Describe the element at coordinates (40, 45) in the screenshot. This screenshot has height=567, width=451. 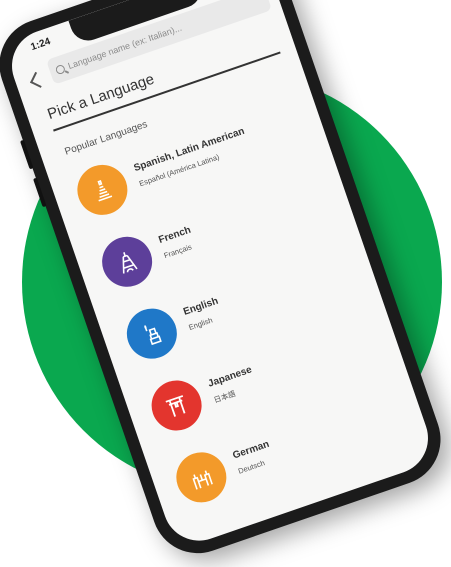
I see `status-time: 1:24` at that location.